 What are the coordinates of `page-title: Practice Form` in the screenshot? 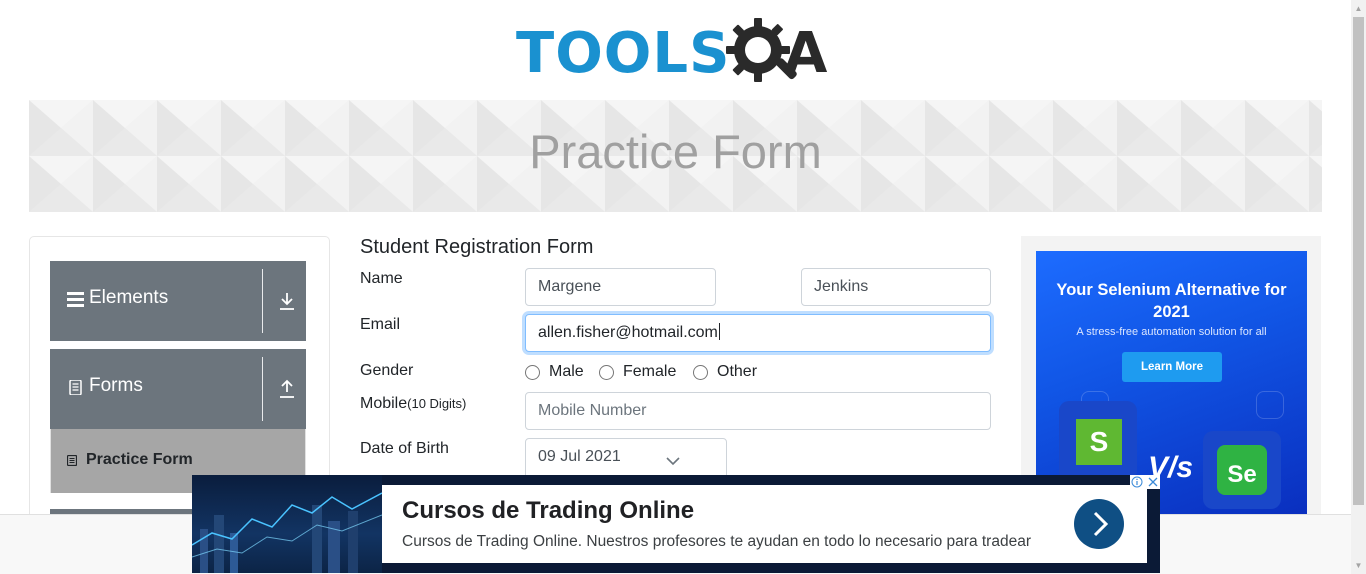 It's located at (675, 151).